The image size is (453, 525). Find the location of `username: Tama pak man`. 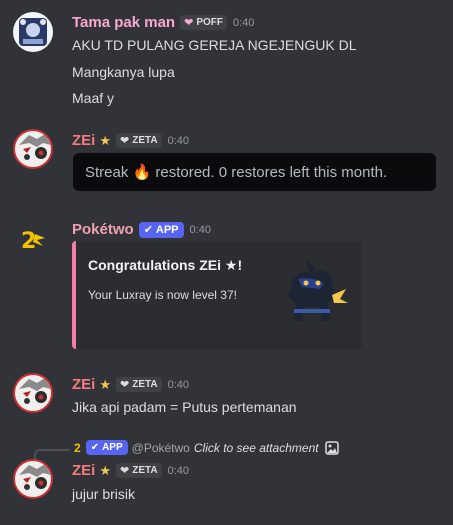

username: Tama pak man is located at coordinates (123, 22).